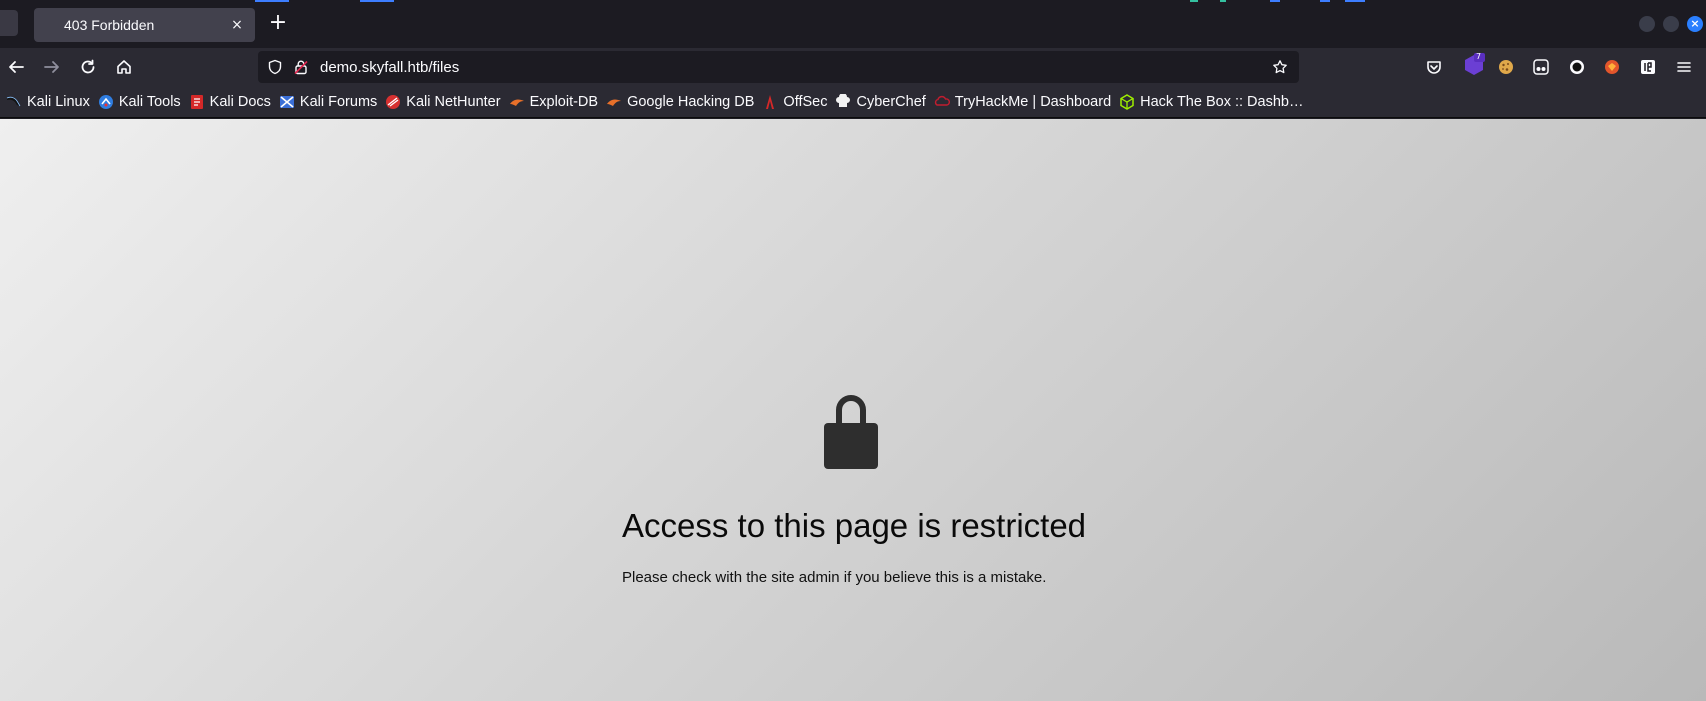  I want to click on bookmark-kali-docs: Kali Docs, so click(232, 102).